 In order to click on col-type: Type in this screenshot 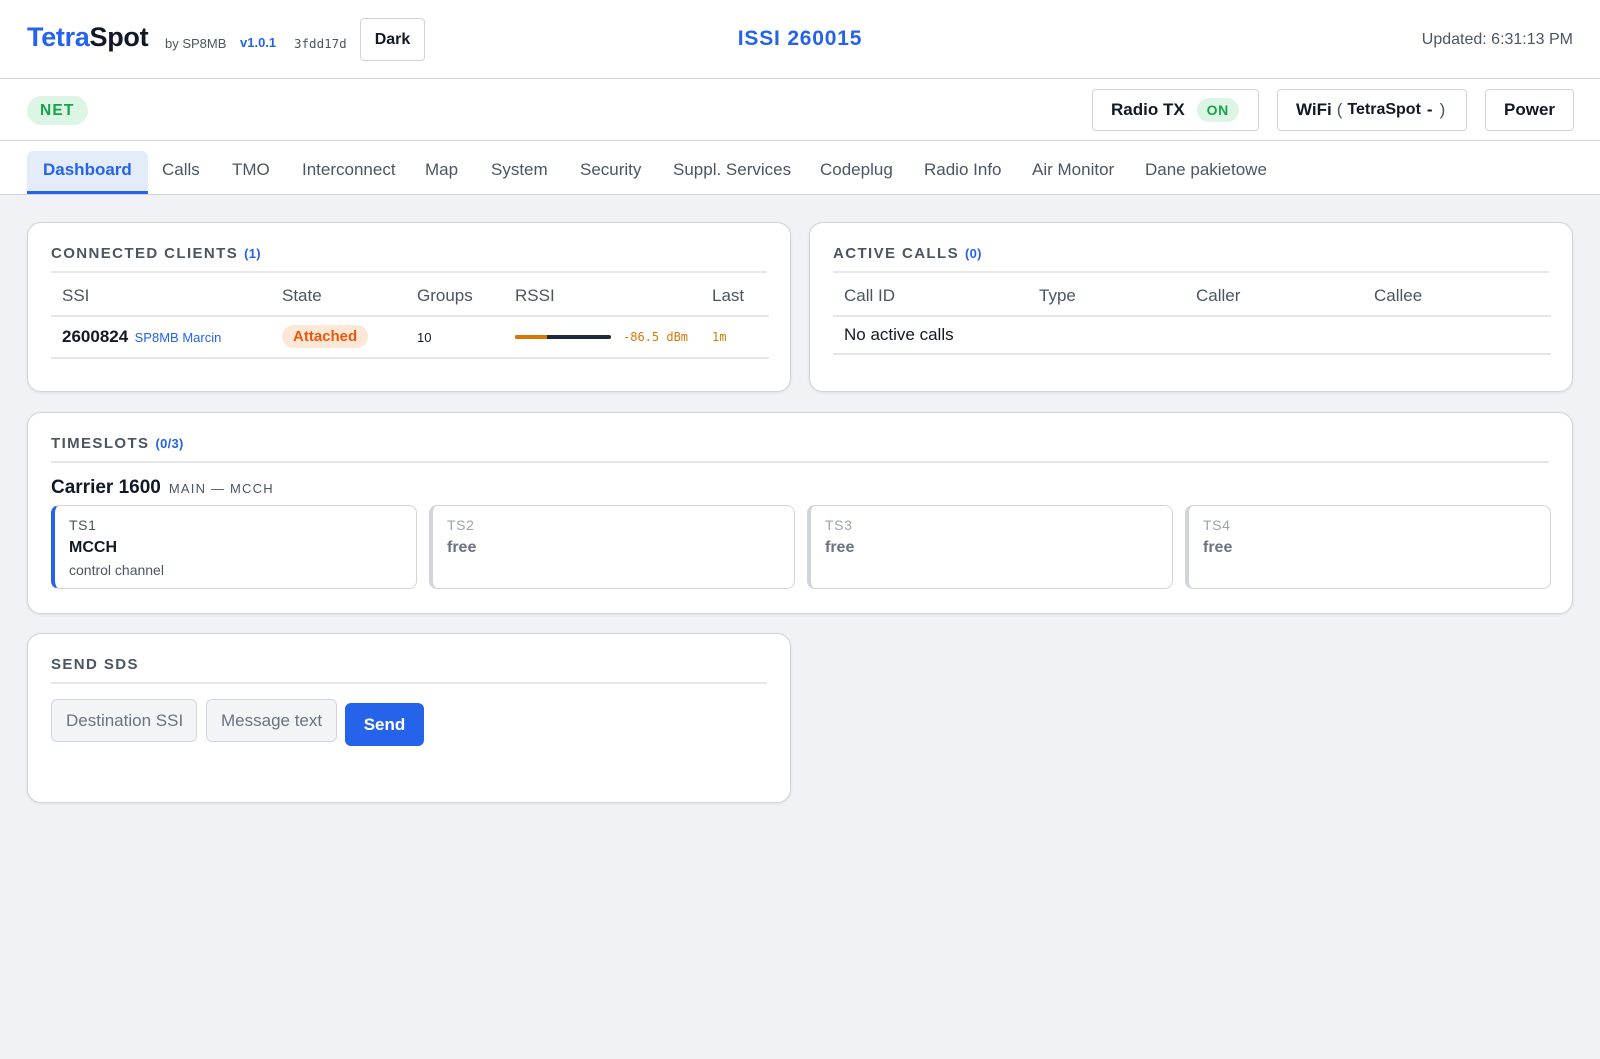, I will do `click(1106, 296)`.